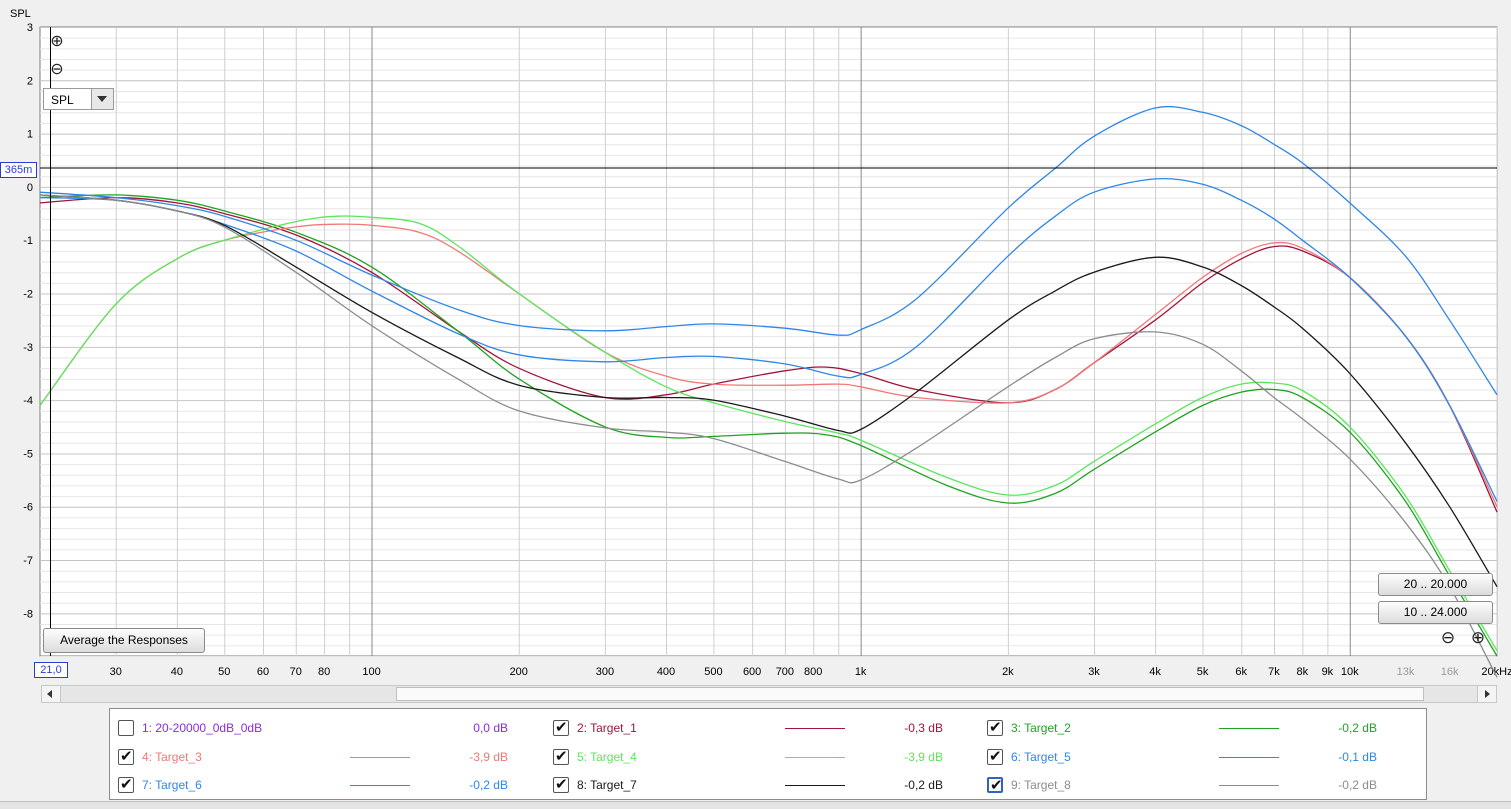 The width and height of the screenshot is (1511, 809). I want to click on x-tick-label: 30, so click(116, 672).